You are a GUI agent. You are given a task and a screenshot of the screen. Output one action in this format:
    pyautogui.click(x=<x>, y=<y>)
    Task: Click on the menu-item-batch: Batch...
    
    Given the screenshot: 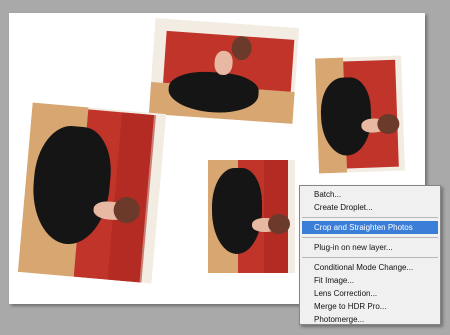 What is the action you would take?
    pyautogui.click(x=370, y=194)
    